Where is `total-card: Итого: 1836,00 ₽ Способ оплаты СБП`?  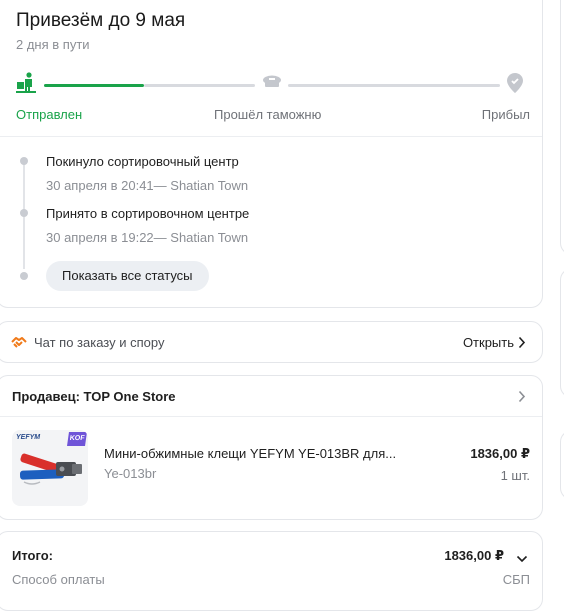 total-card: Итого: 1836,00 ₽ Способ оплаты СБП is located at coordinates (271, 571).